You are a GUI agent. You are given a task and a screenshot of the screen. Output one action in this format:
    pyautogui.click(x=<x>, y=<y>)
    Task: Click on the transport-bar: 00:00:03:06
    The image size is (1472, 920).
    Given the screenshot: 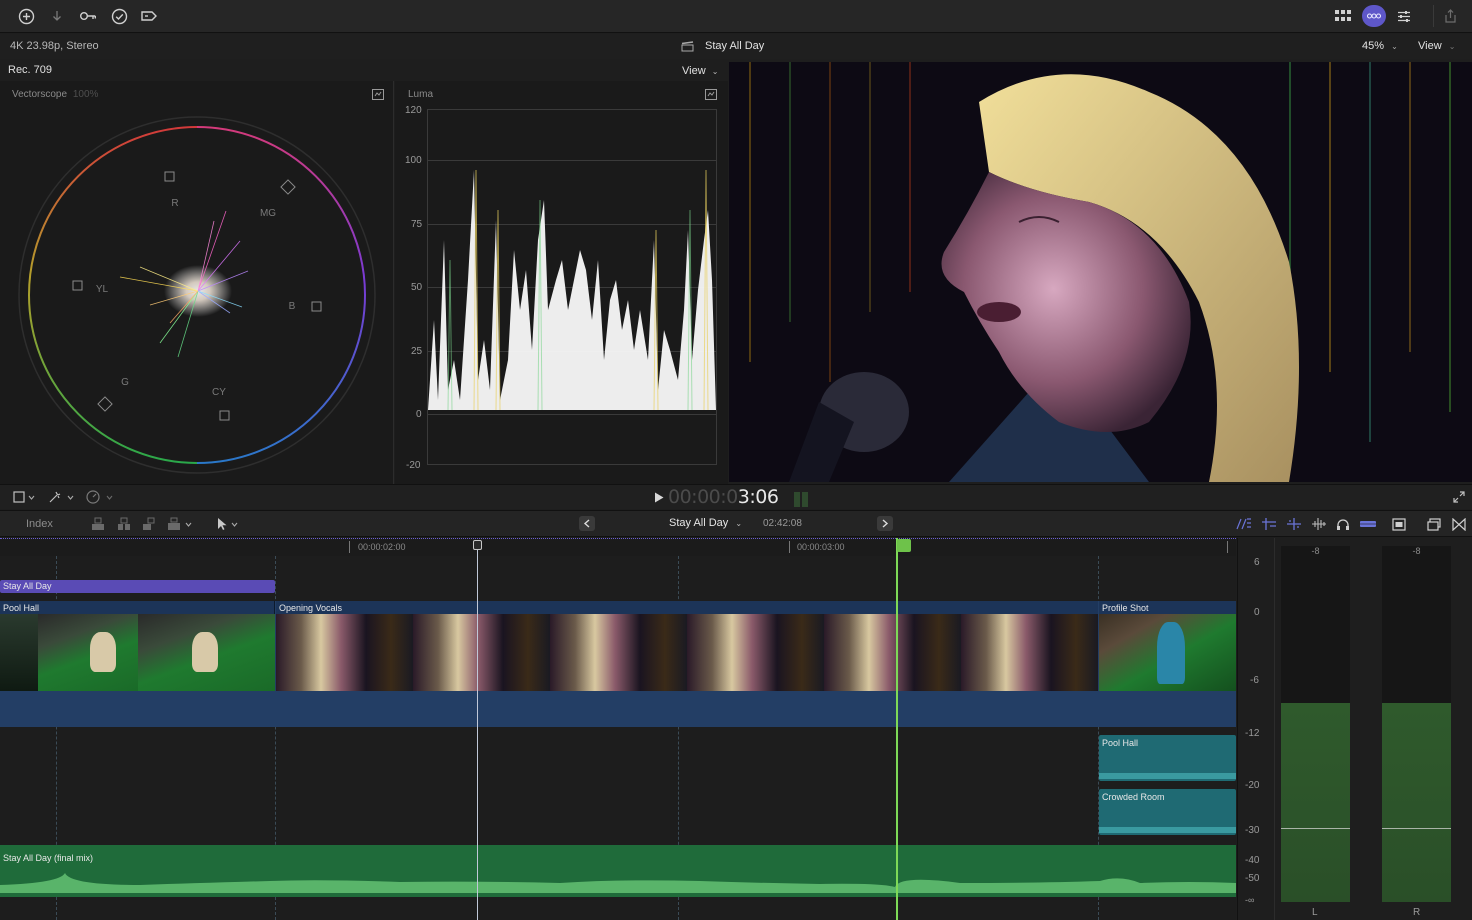 What is the action you would take?
    pyautogui.click(x=736, y=496)
    